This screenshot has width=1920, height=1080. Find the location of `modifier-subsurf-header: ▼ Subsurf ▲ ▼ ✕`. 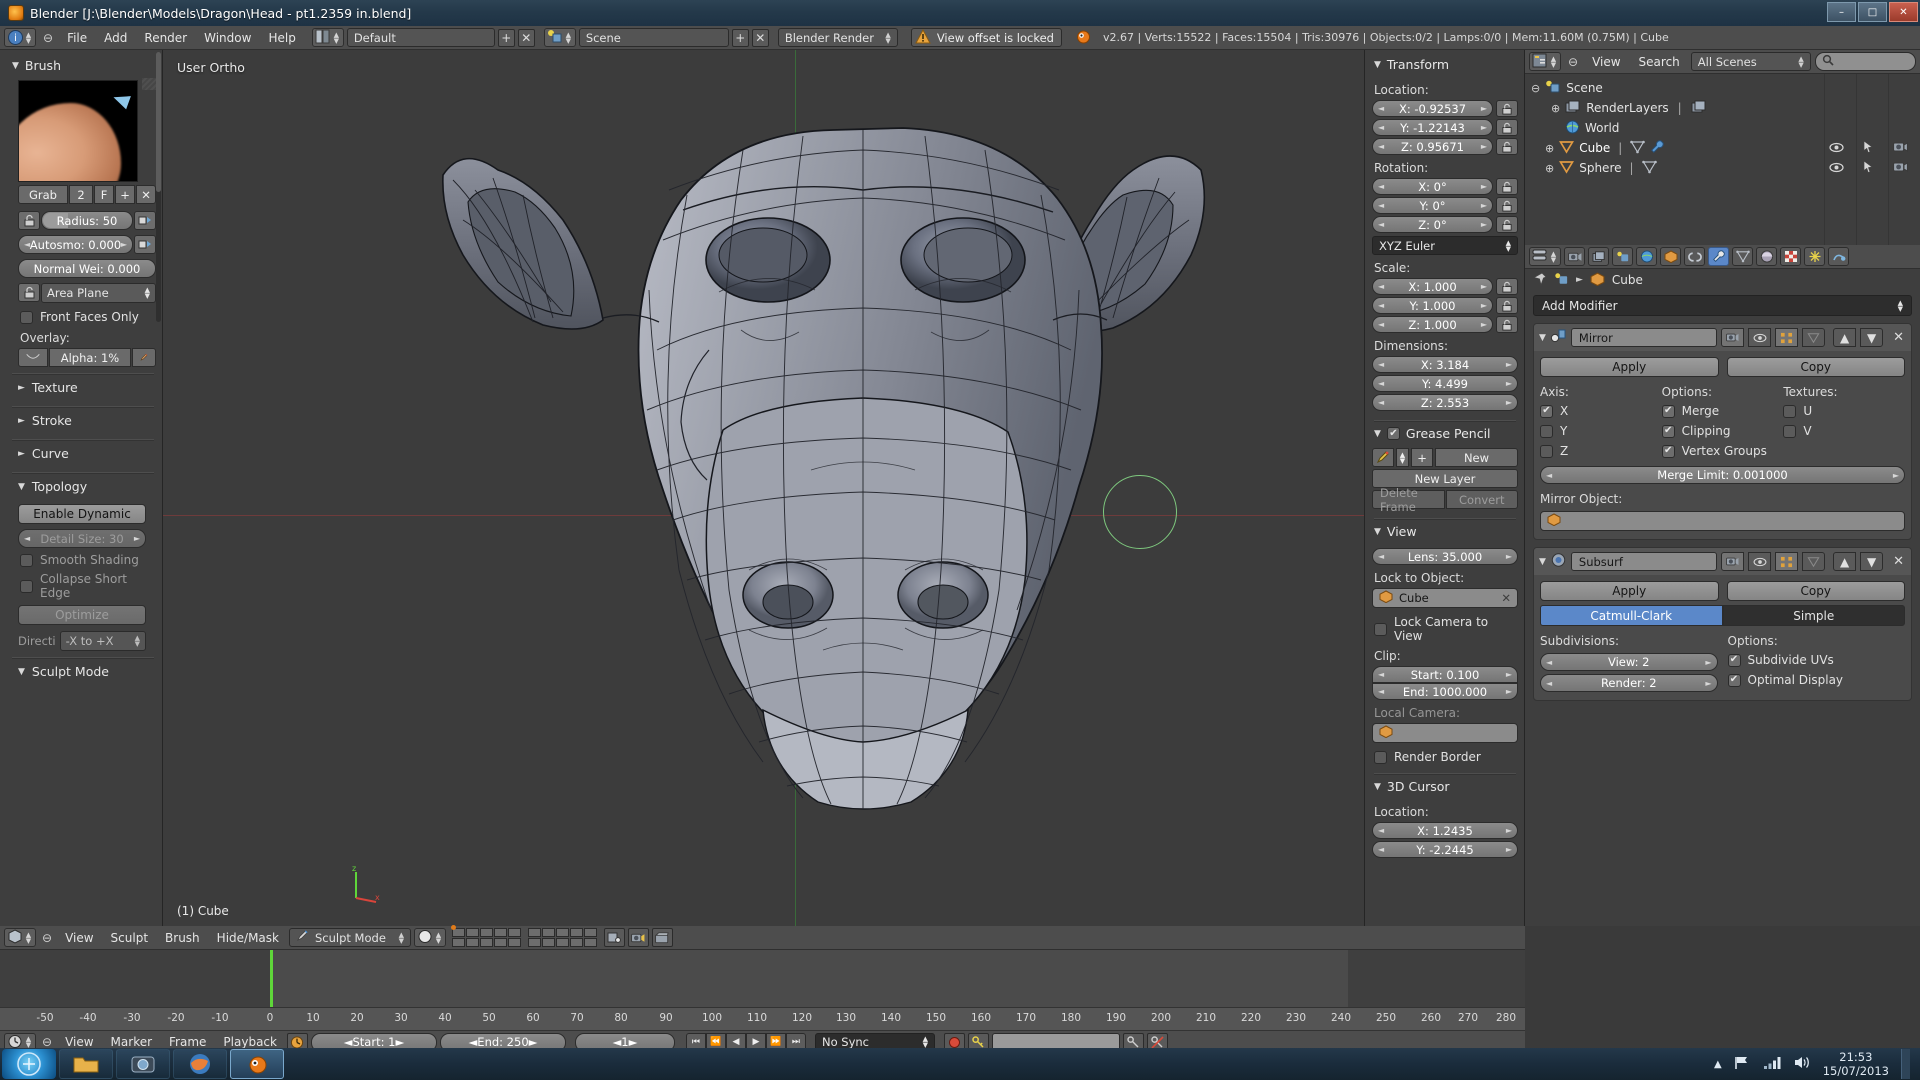

modifier-subsurf-header: ▼ Subsurf ▲ ▼ ✕ is located at coordinates (1722, 561).